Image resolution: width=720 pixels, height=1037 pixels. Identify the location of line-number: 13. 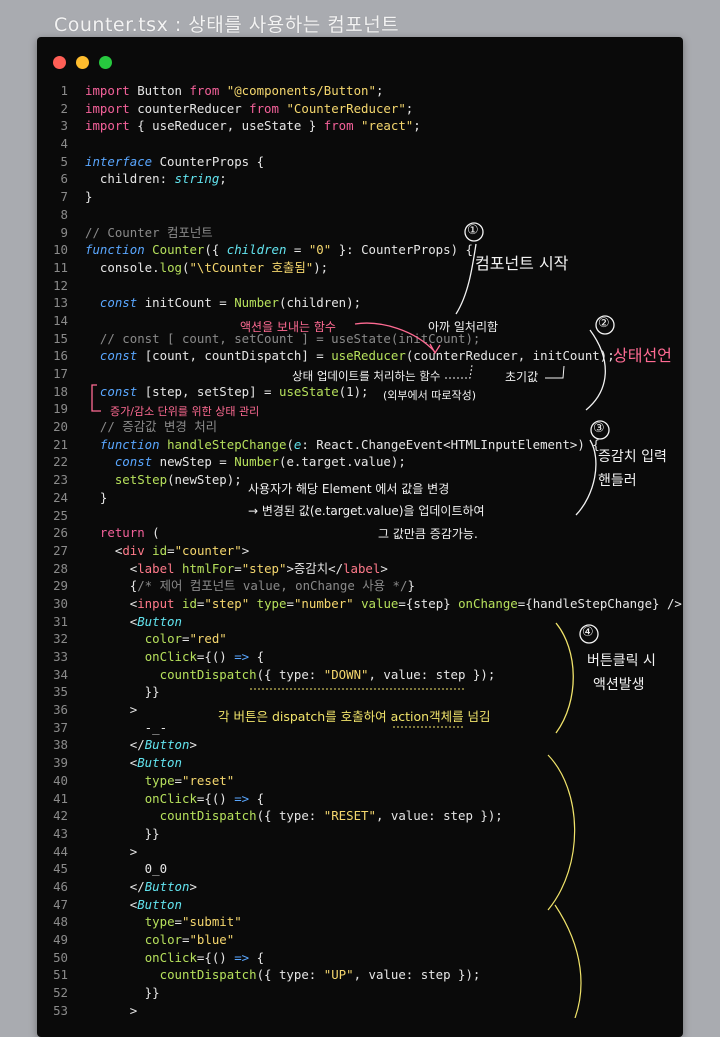
(60, 303).